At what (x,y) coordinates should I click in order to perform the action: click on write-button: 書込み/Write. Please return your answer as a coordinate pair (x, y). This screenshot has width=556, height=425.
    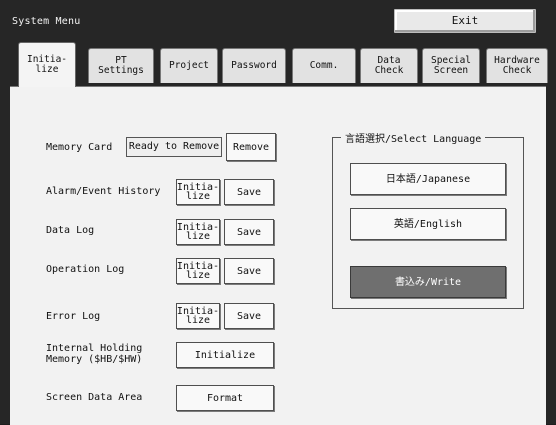
    Looking at the image, I should click on (428, 282).